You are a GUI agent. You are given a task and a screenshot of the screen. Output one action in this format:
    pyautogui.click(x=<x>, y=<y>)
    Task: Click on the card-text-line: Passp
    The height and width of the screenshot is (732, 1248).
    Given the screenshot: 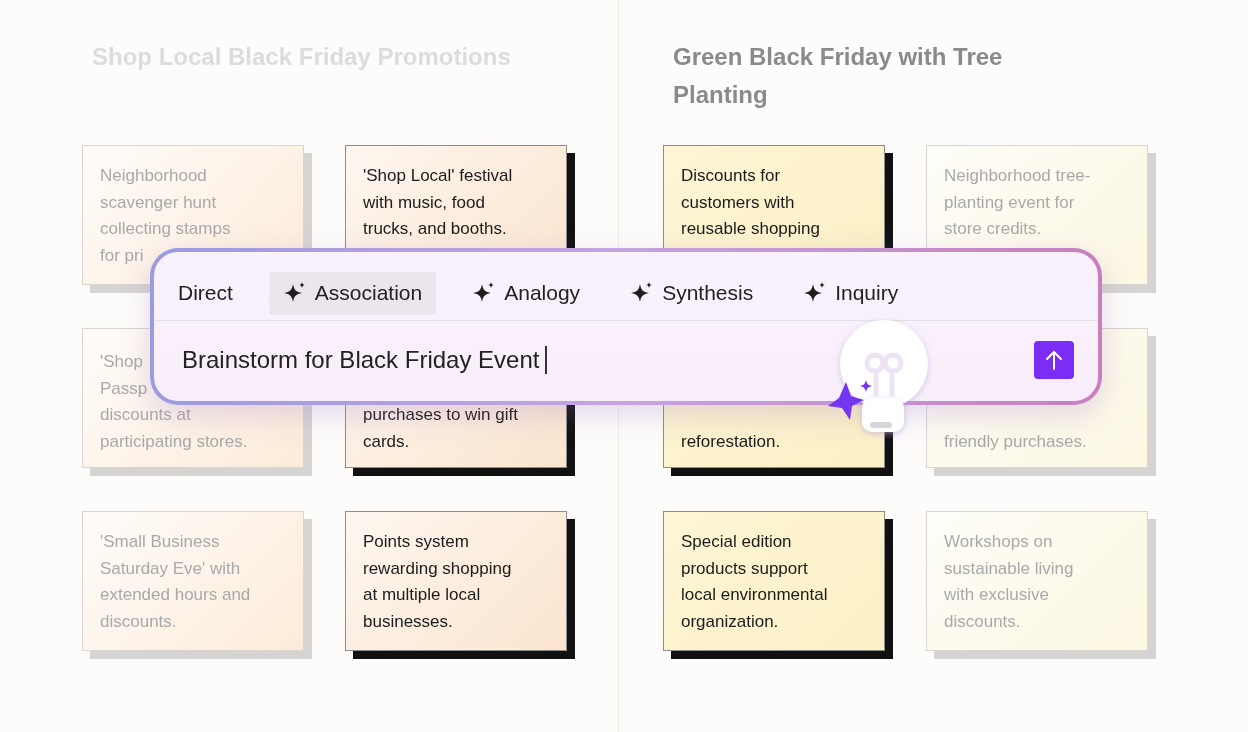 What is the action you would take?
    pyautogui.click(x=124, y=388)
    